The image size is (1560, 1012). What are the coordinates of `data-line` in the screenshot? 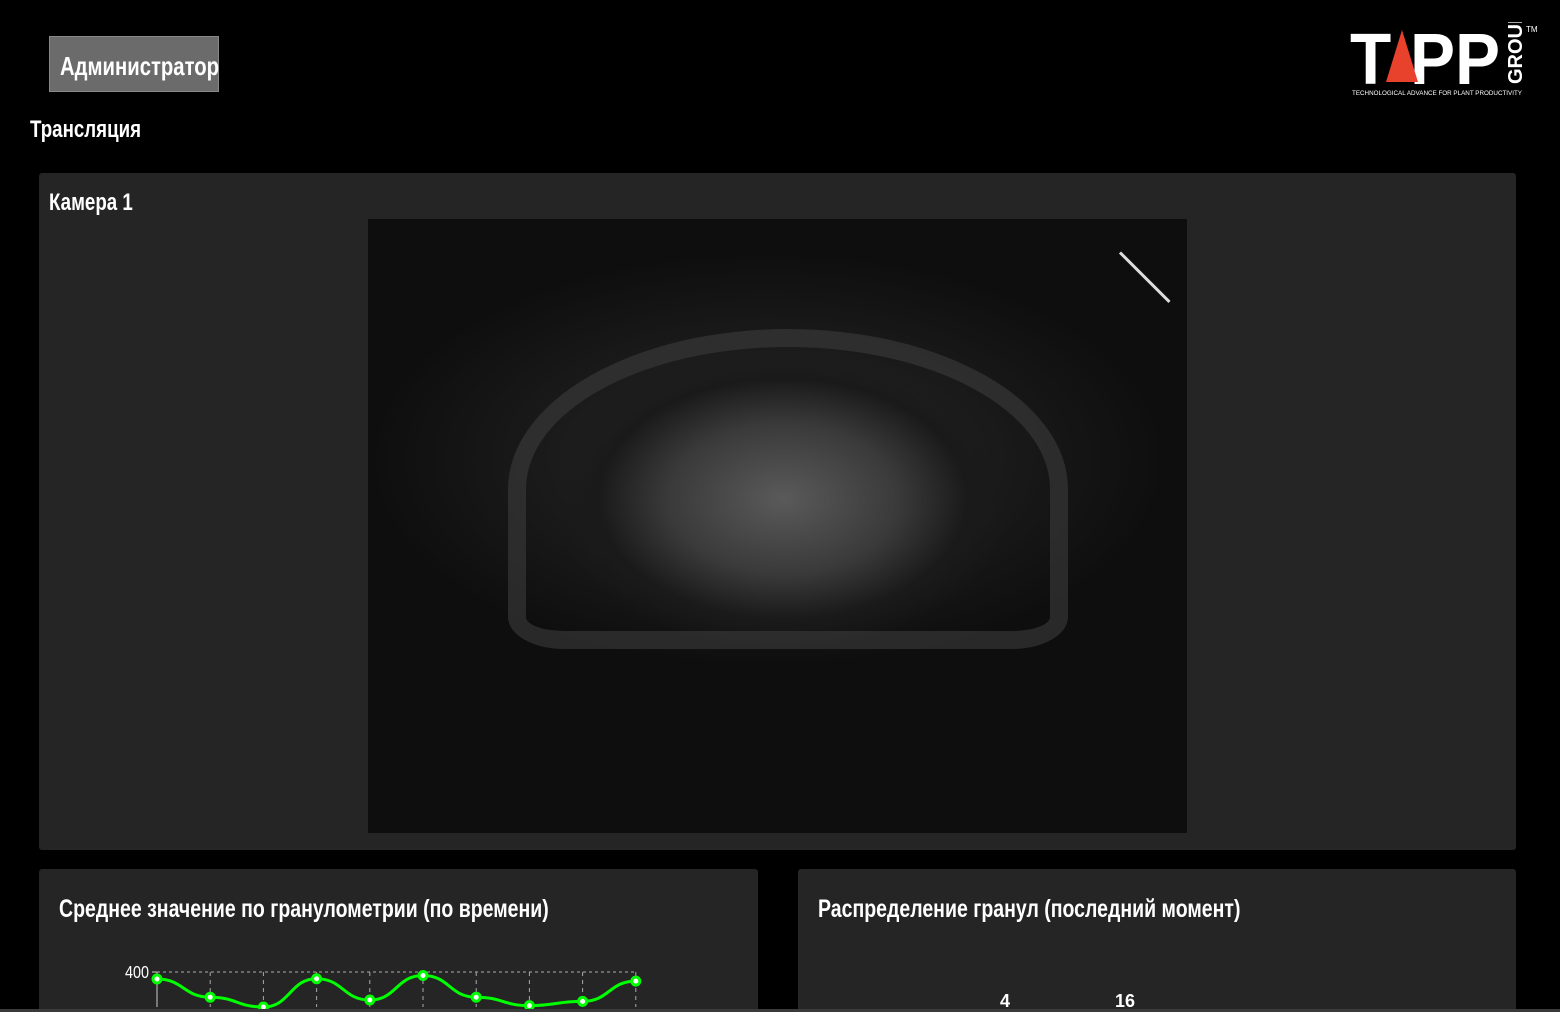 It's located at (396, 991).